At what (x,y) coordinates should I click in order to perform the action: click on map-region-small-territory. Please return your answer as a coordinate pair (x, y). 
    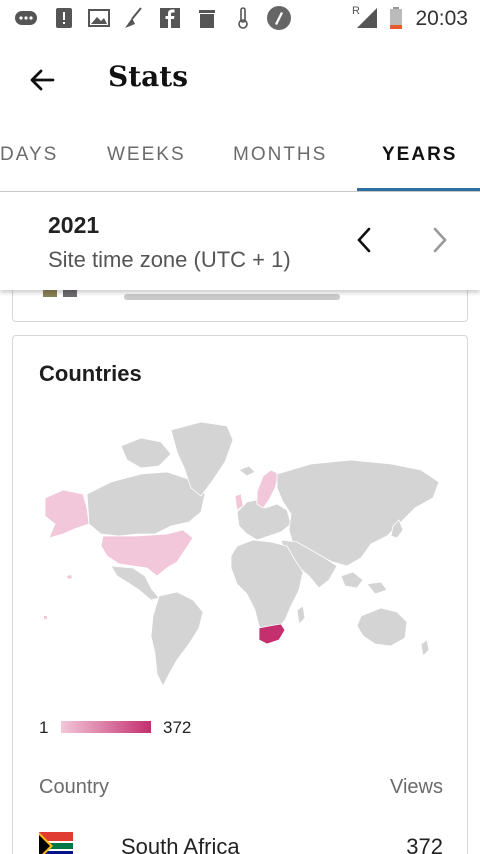
    Looking at the image, I should click on (45, 617).